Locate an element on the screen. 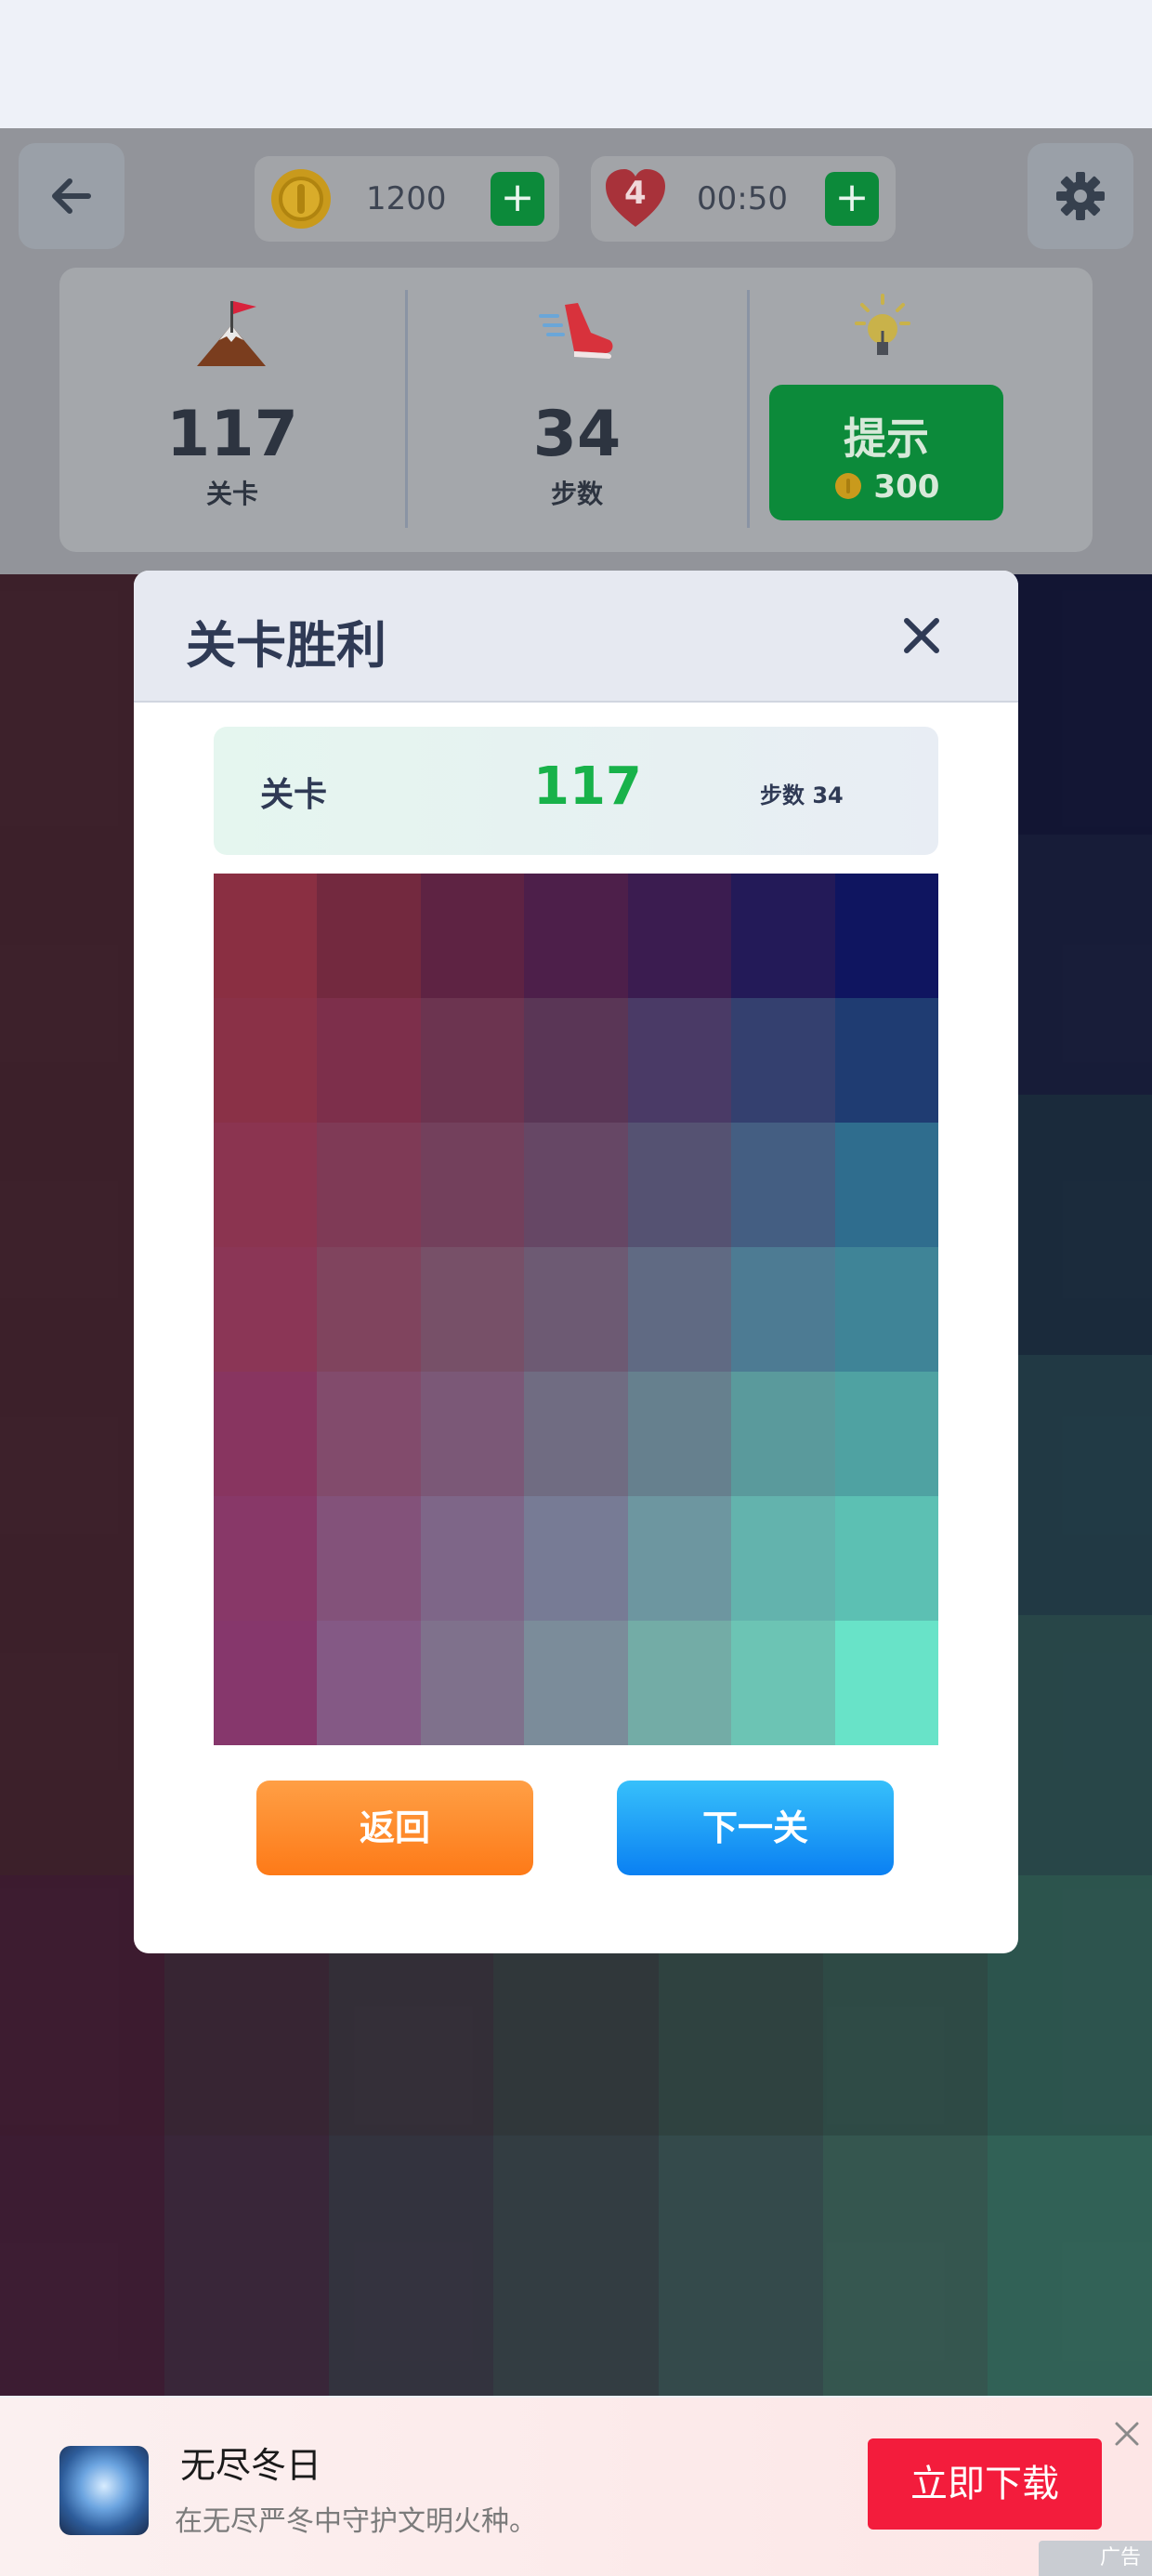 This screenshot has width=1152, height=2576. lives-count: 4 is located at coordinates (635, 193).